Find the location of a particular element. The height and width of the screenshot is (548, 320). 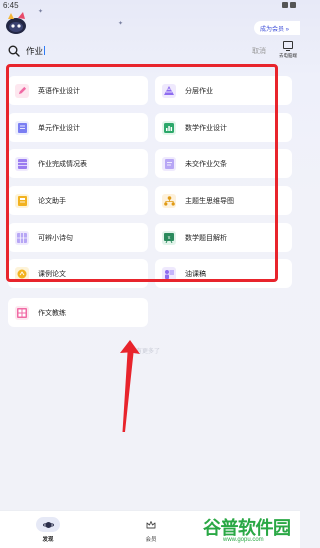

board-icon: π is located at coordinates (169, 237).